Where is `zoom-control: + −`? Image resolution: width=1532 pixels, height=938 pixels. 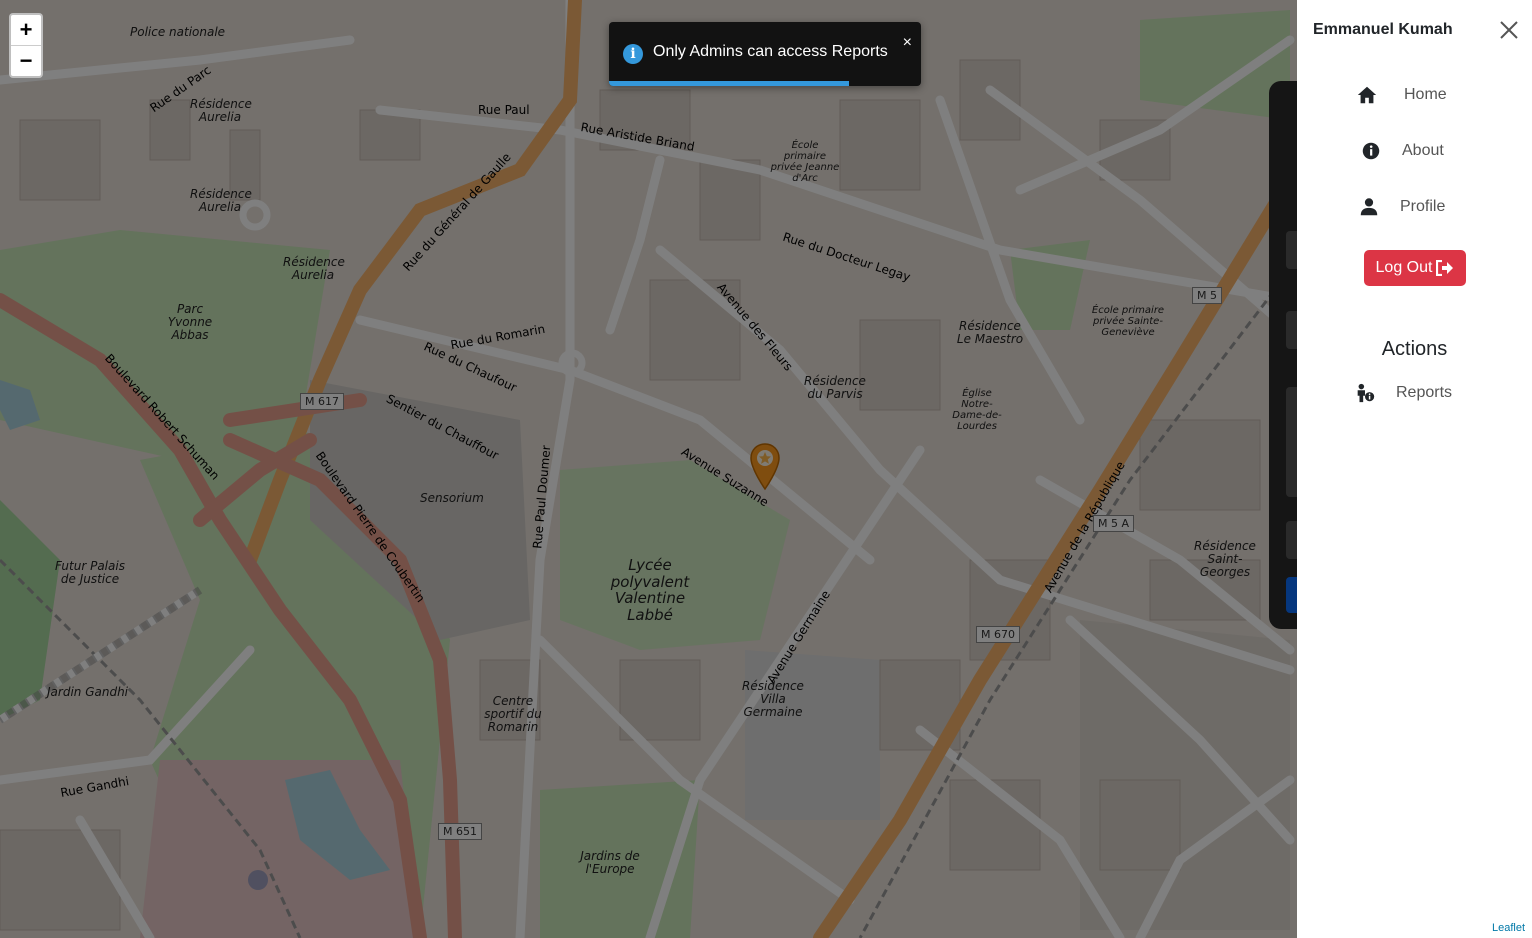 zoom-control: + − is located at coordinates (26, 45).